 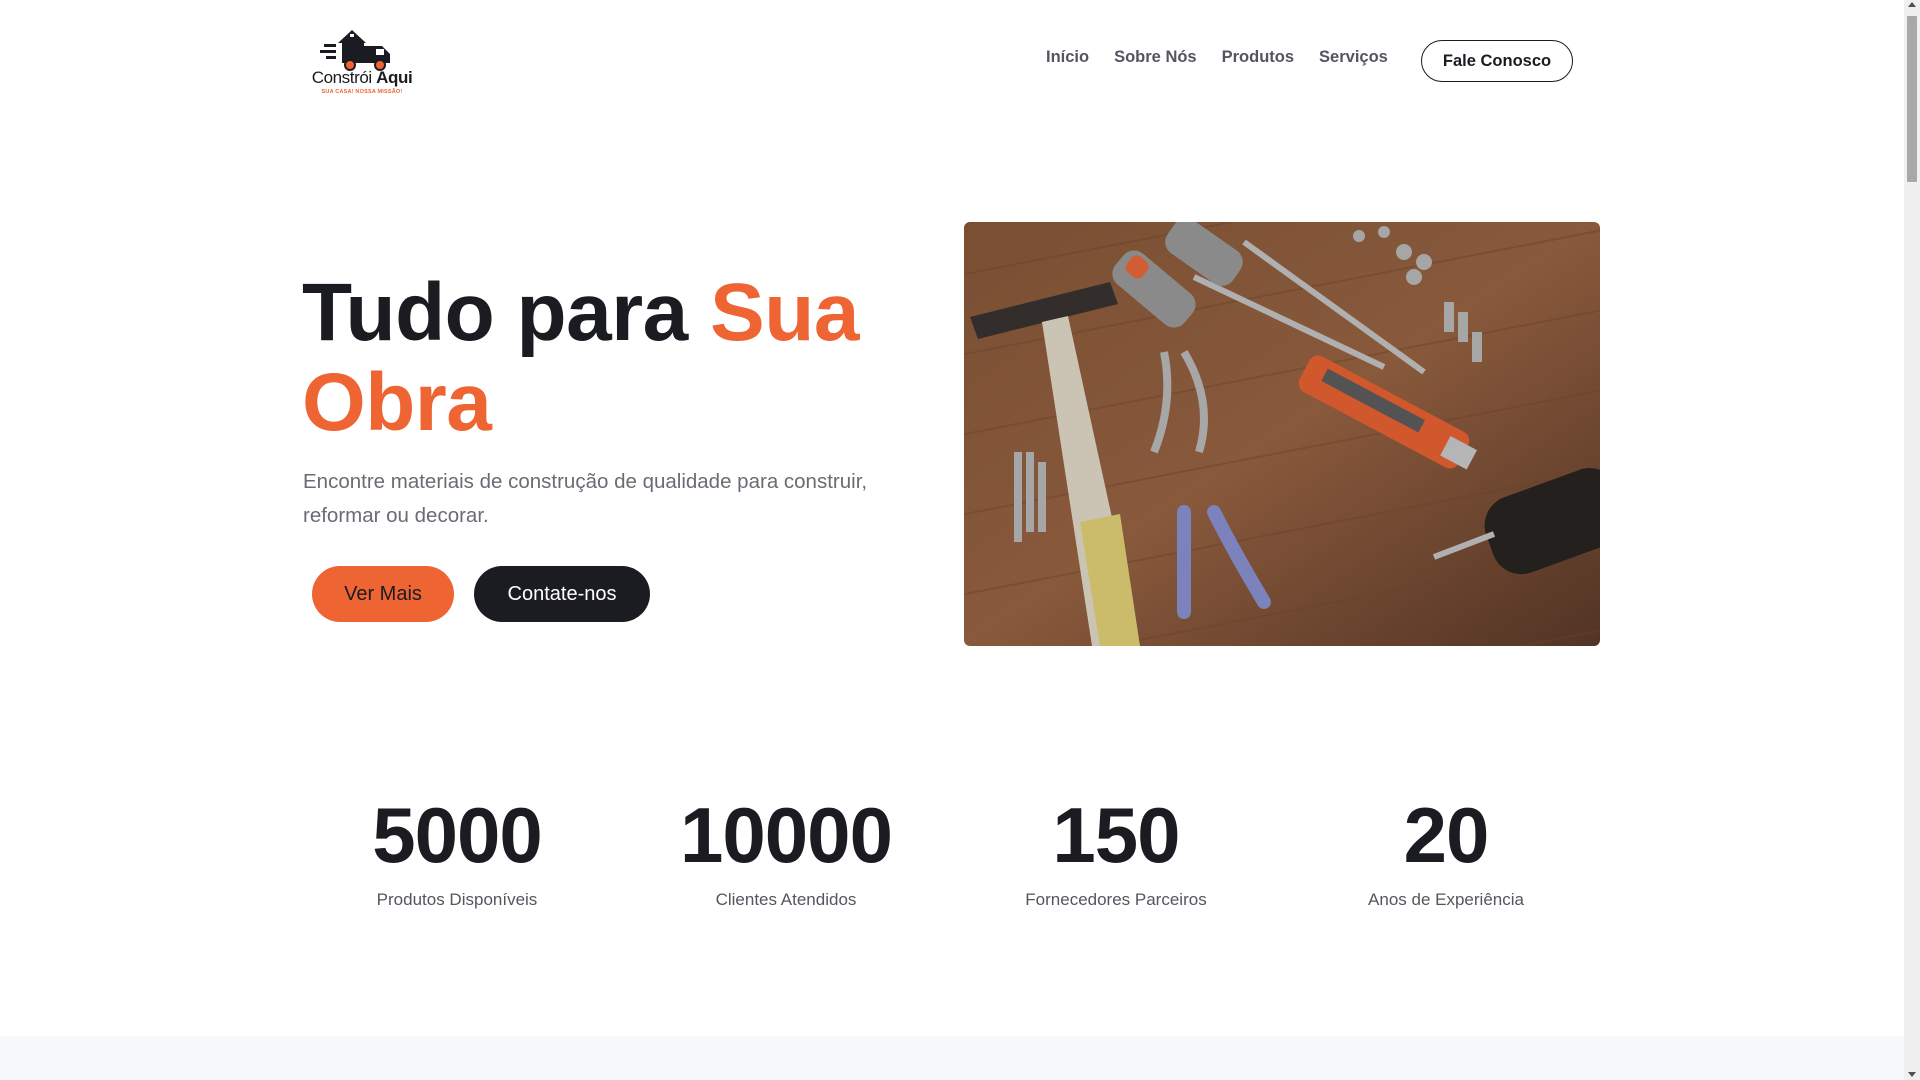 I want to click on stat-value: 20, so click(x=1446, y=835).